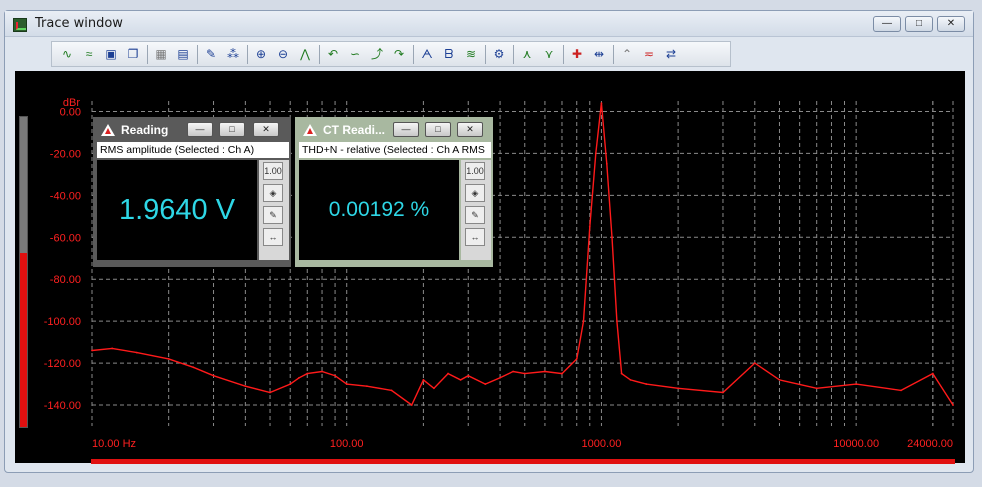  I want to click on reading-thd-edit-button: ✎, so click(475, 215).